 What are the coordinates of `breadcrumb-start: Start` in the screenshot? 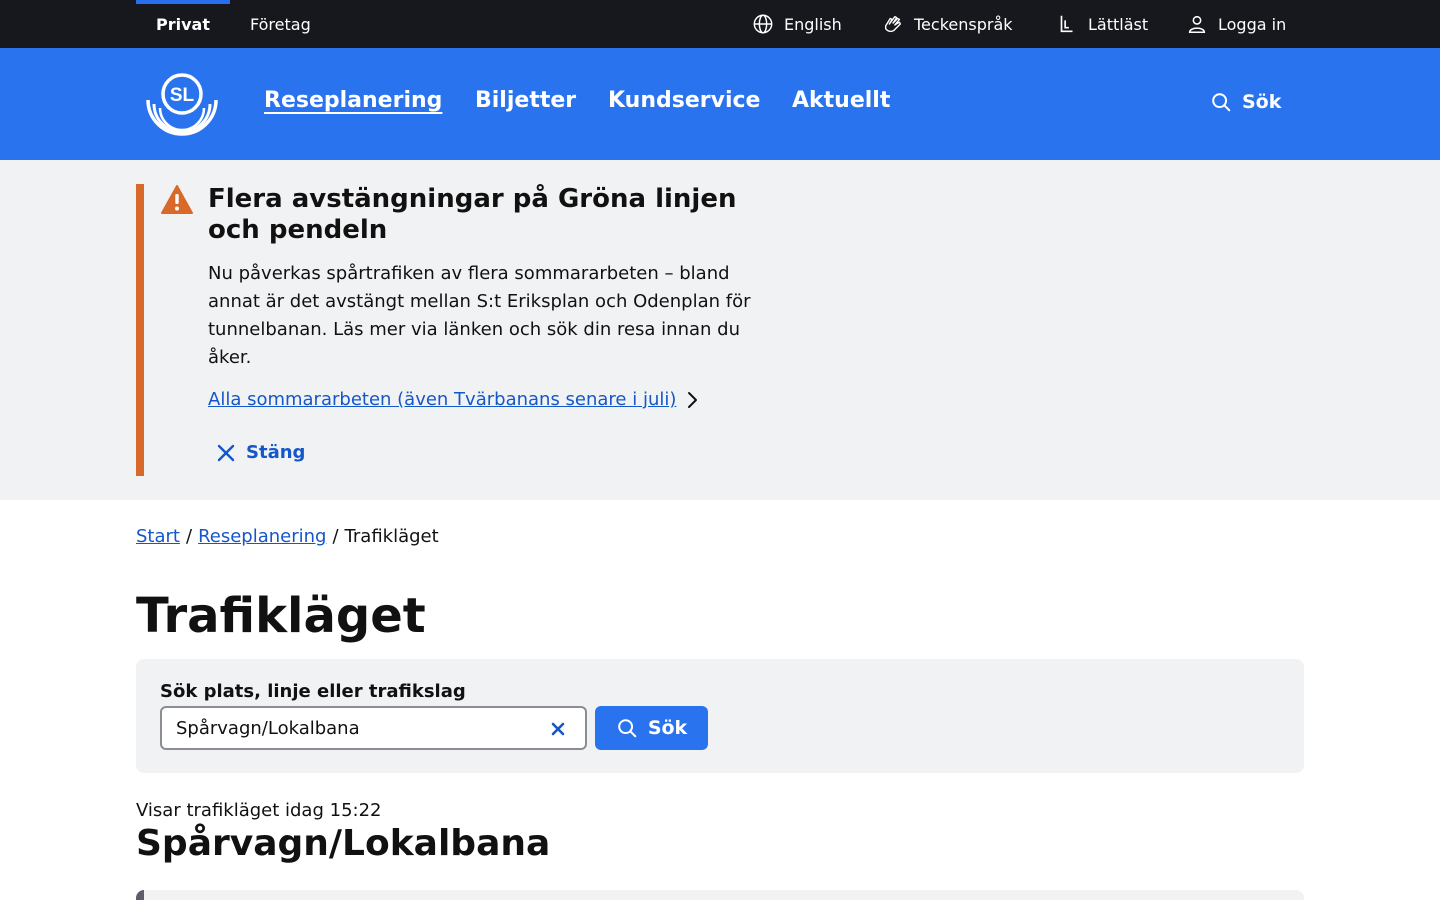 It's located at (158, 536).